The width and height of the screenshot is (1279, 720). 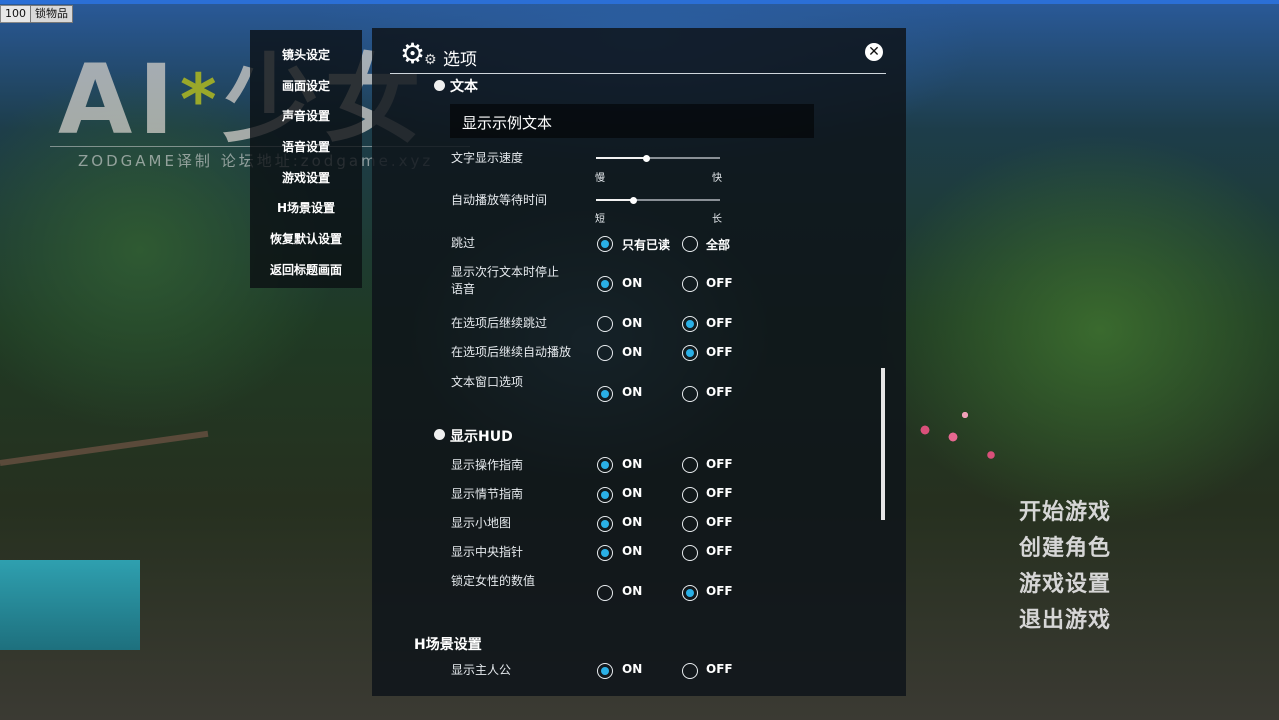 What do you see at coordinates (464, 87) in the screenshot?
I see `section-text-header: 文本` at bounding box center [464, 87].